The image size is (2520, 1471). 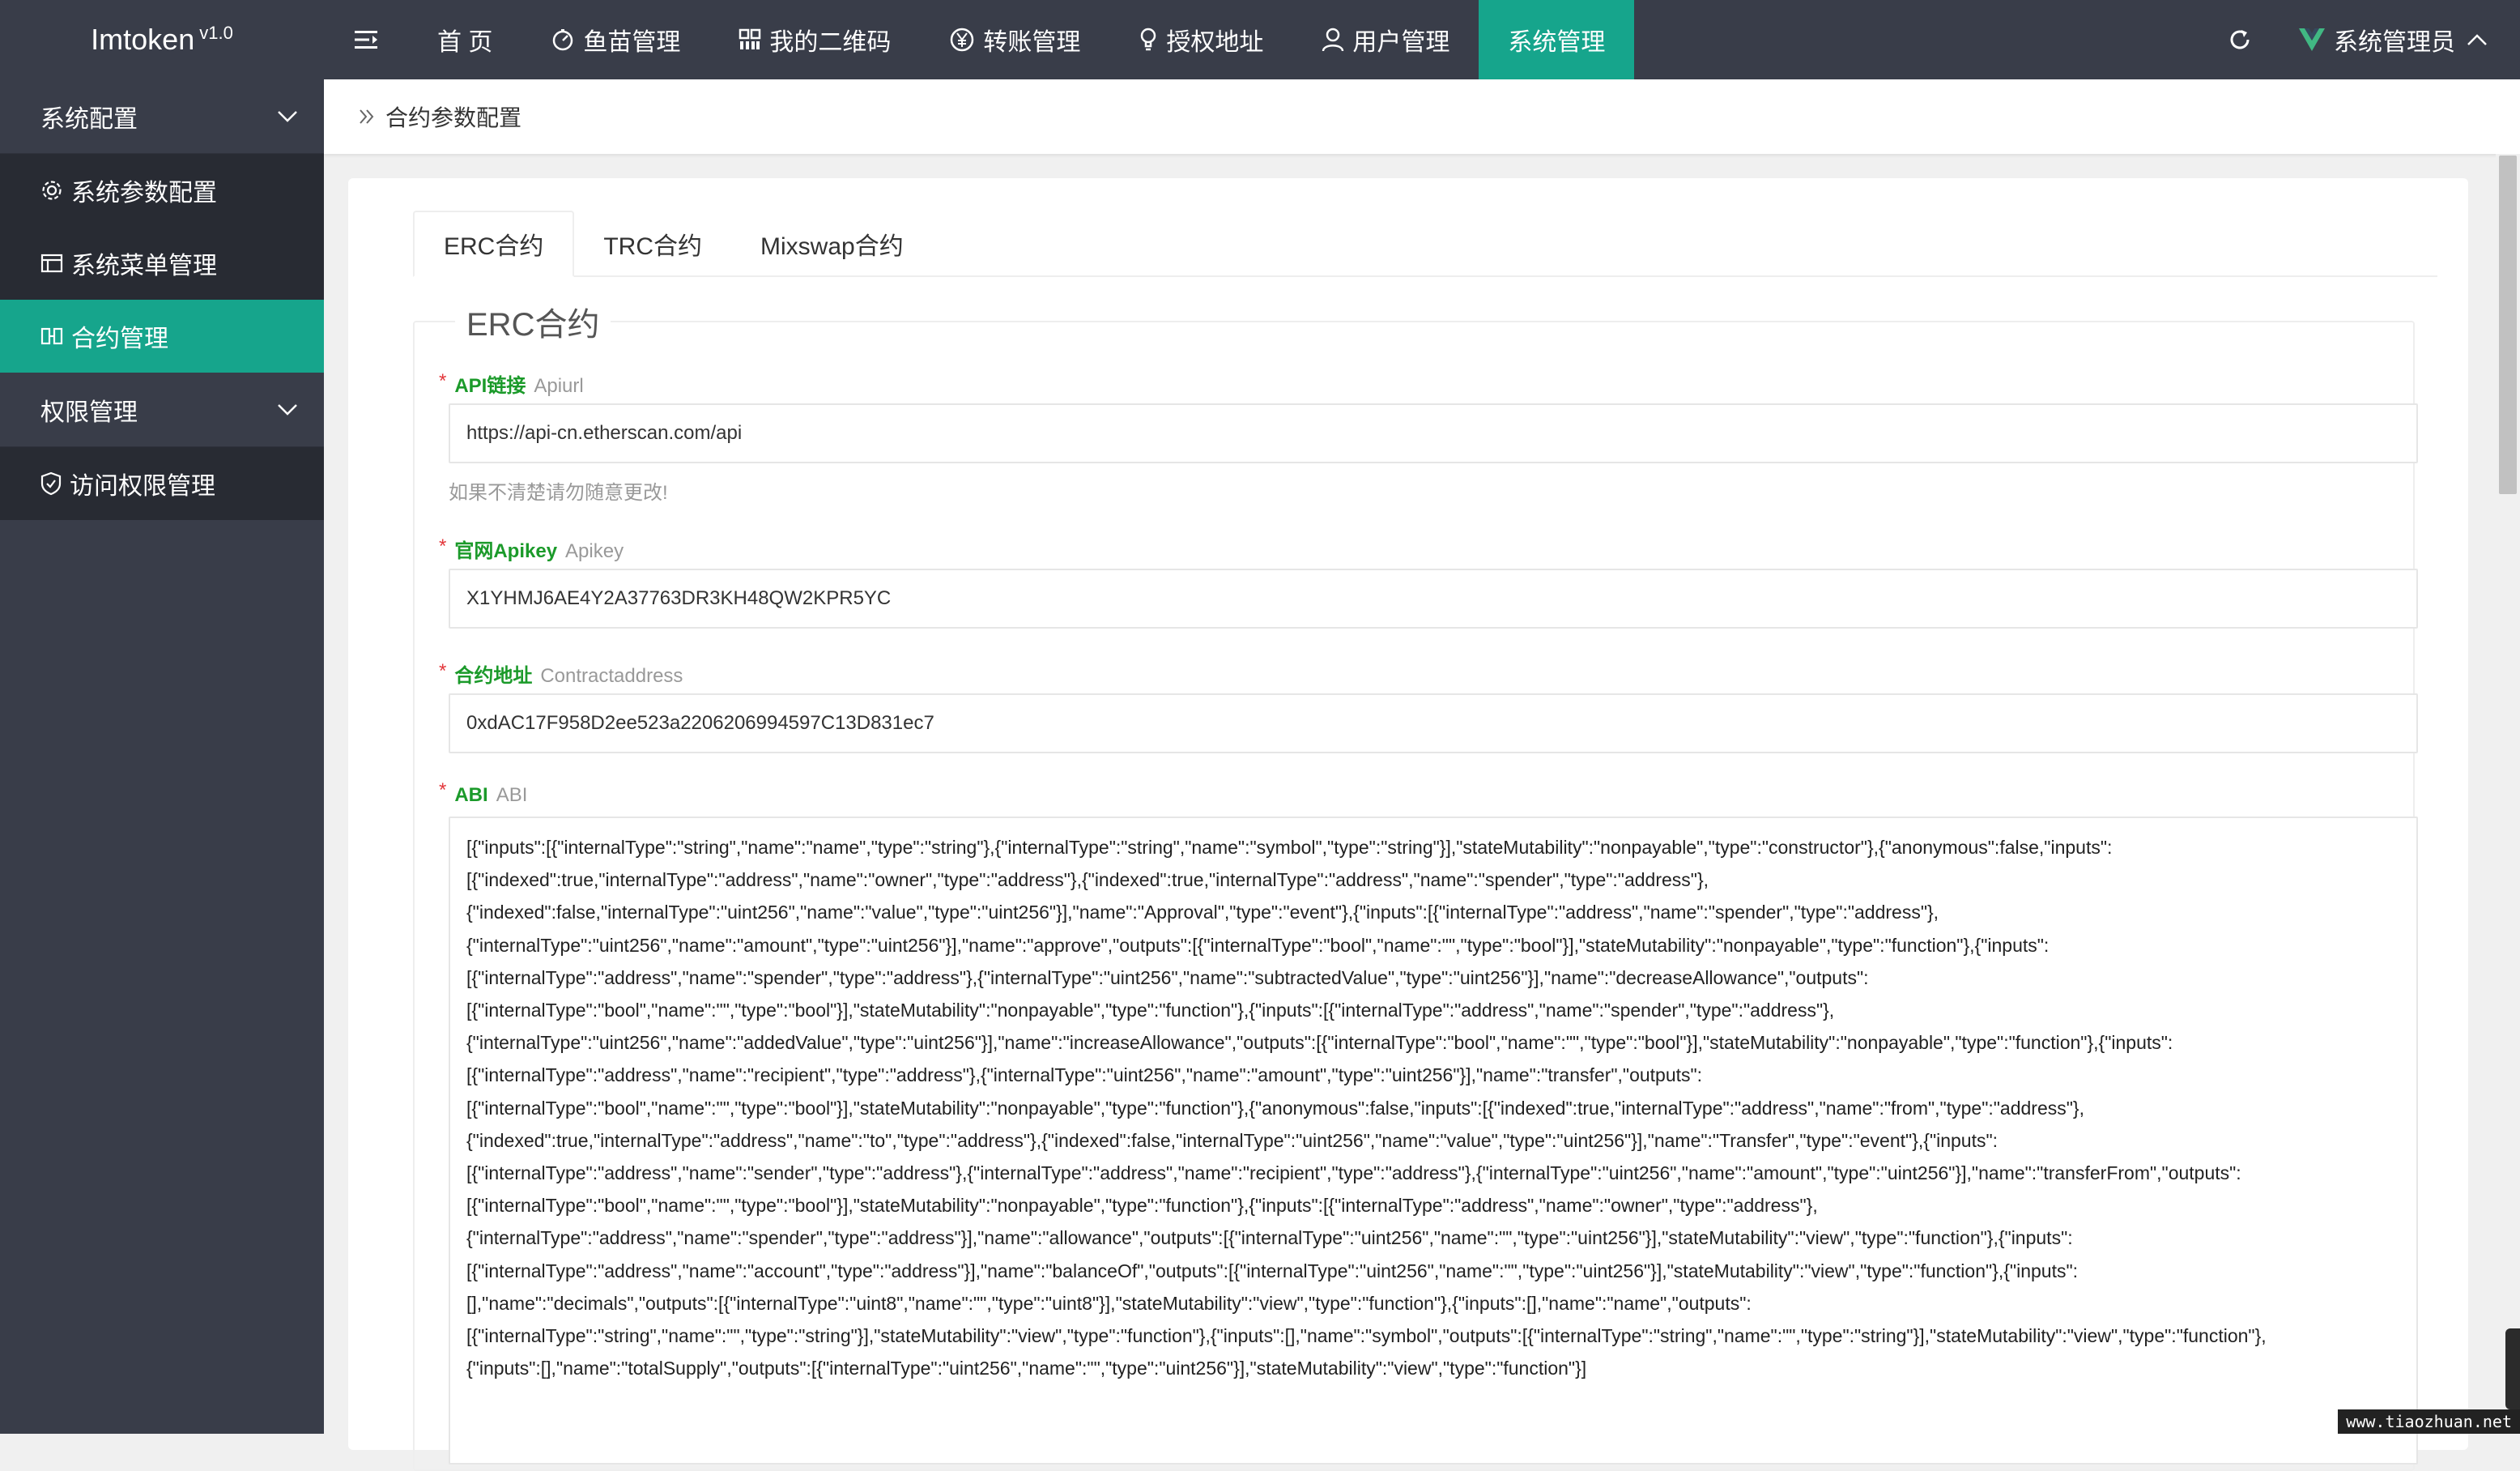 I want to click on nav-system: 系统管理, so click(x=1556, y=40).